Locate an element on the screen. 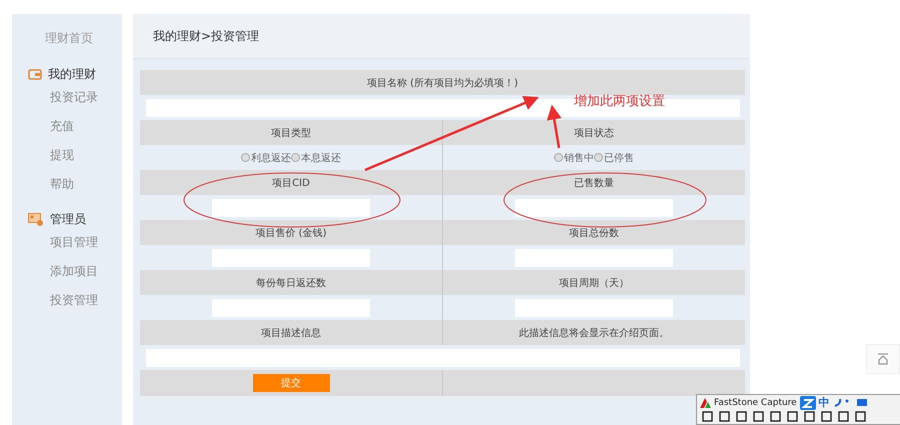  wallet-icon is located at coordinates (35, 74).